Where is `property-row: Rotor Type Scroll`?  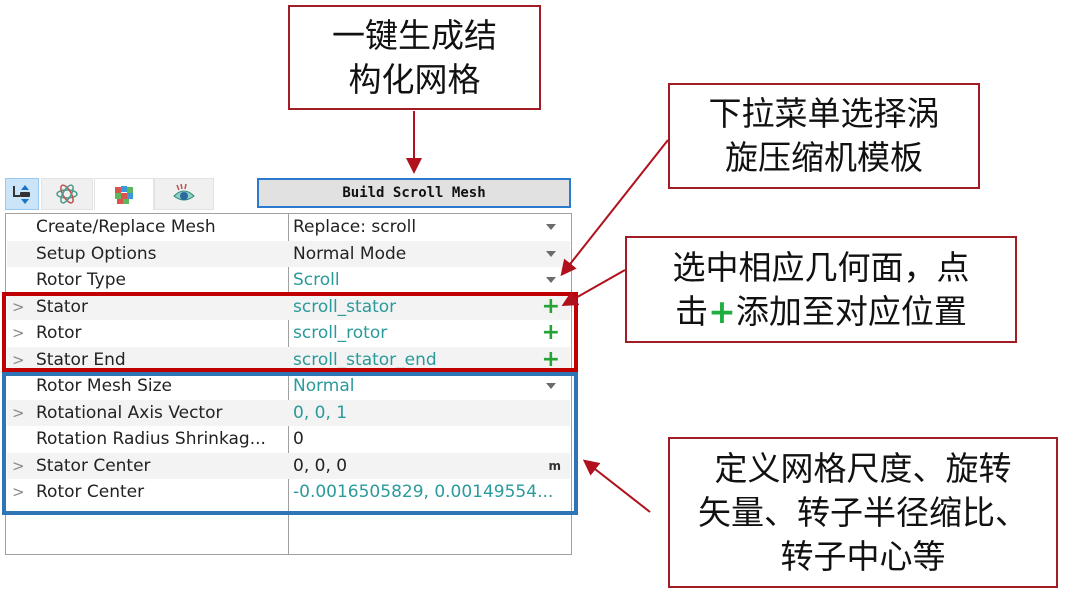 property-row: Rotor Type Scroll is located at coordinates (288, 280).